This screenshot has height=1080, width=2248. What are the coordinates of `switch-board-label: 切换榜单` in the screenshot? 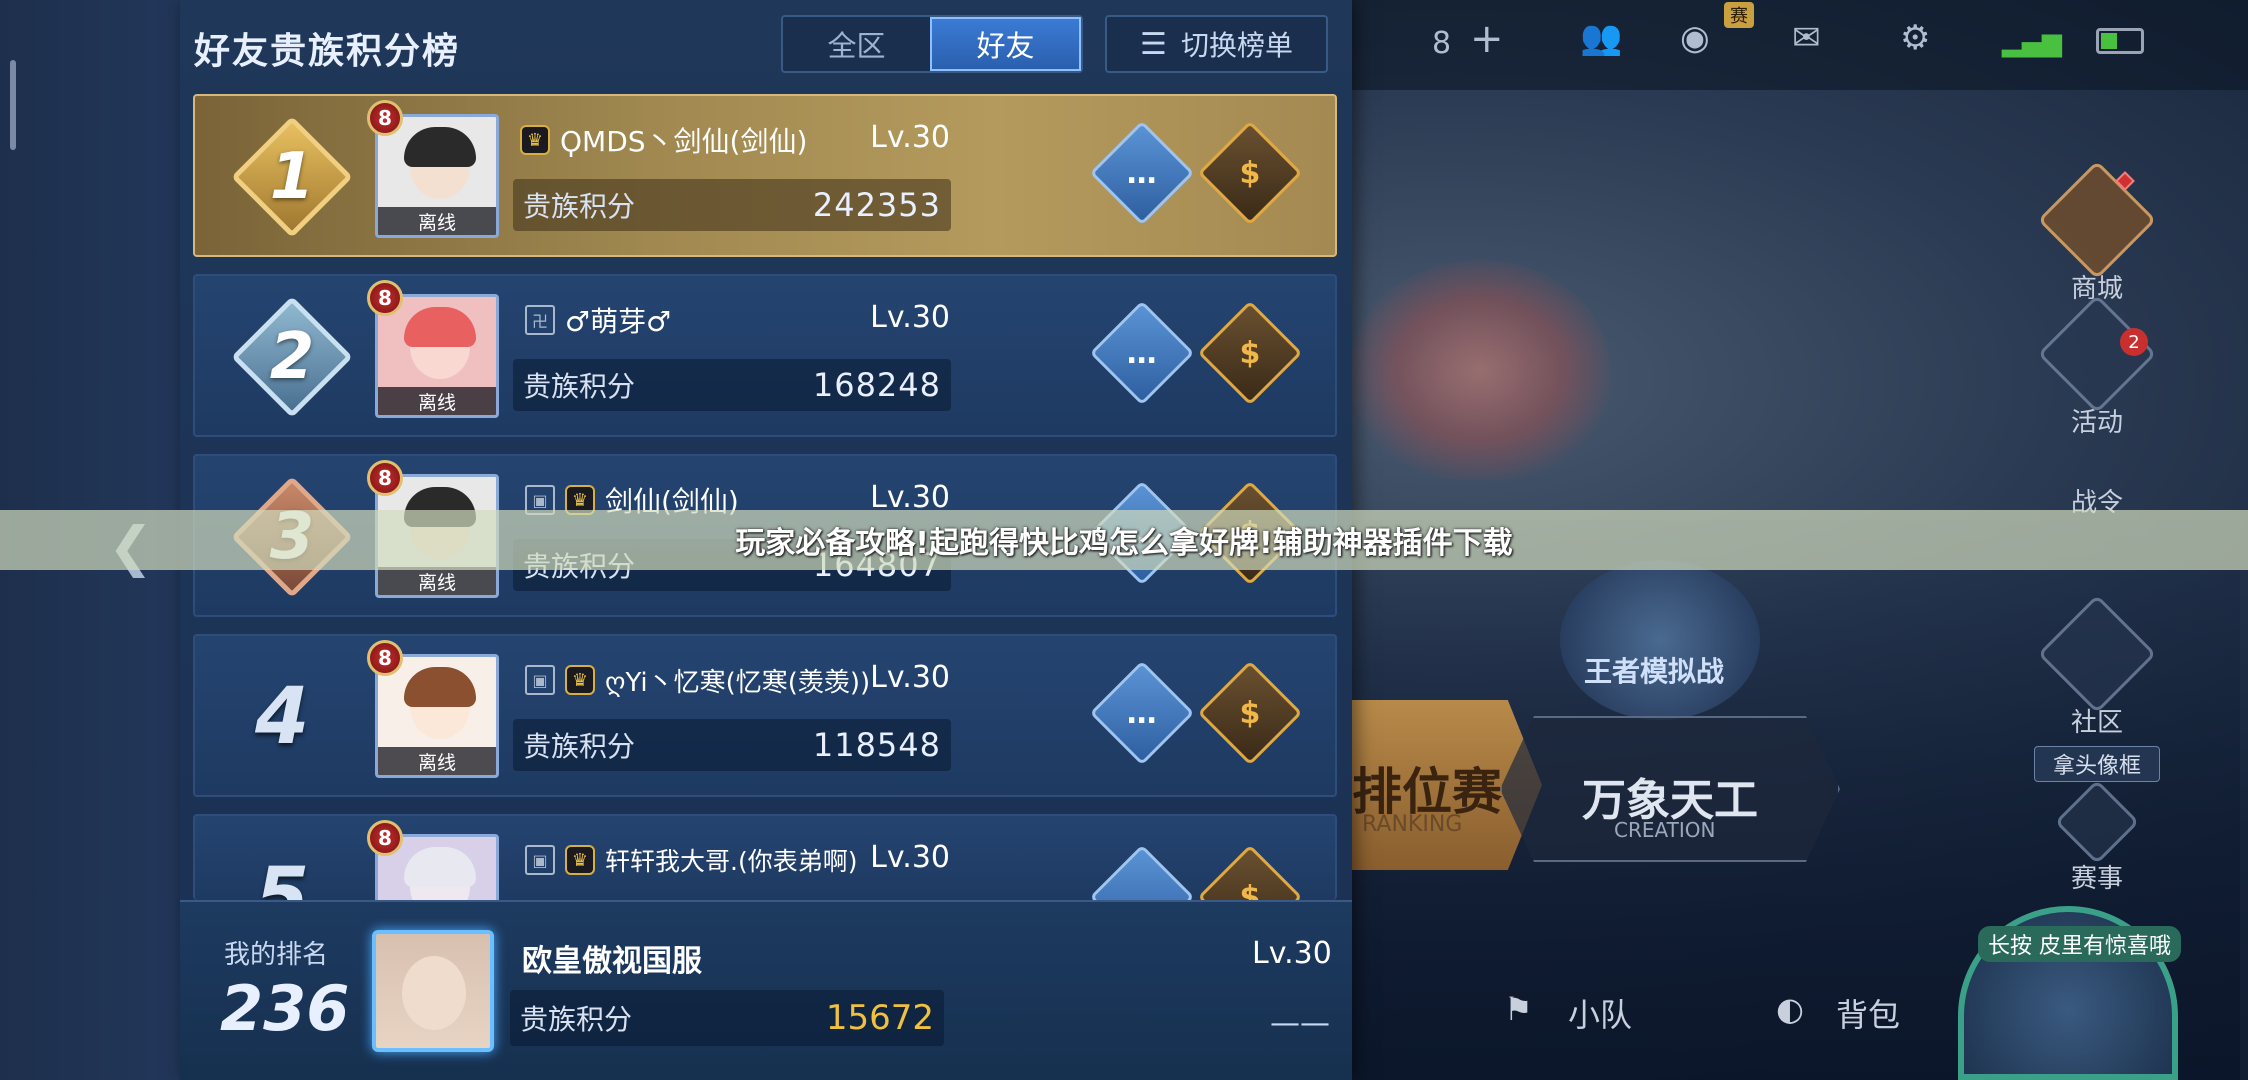 It's located at (1236, 45).